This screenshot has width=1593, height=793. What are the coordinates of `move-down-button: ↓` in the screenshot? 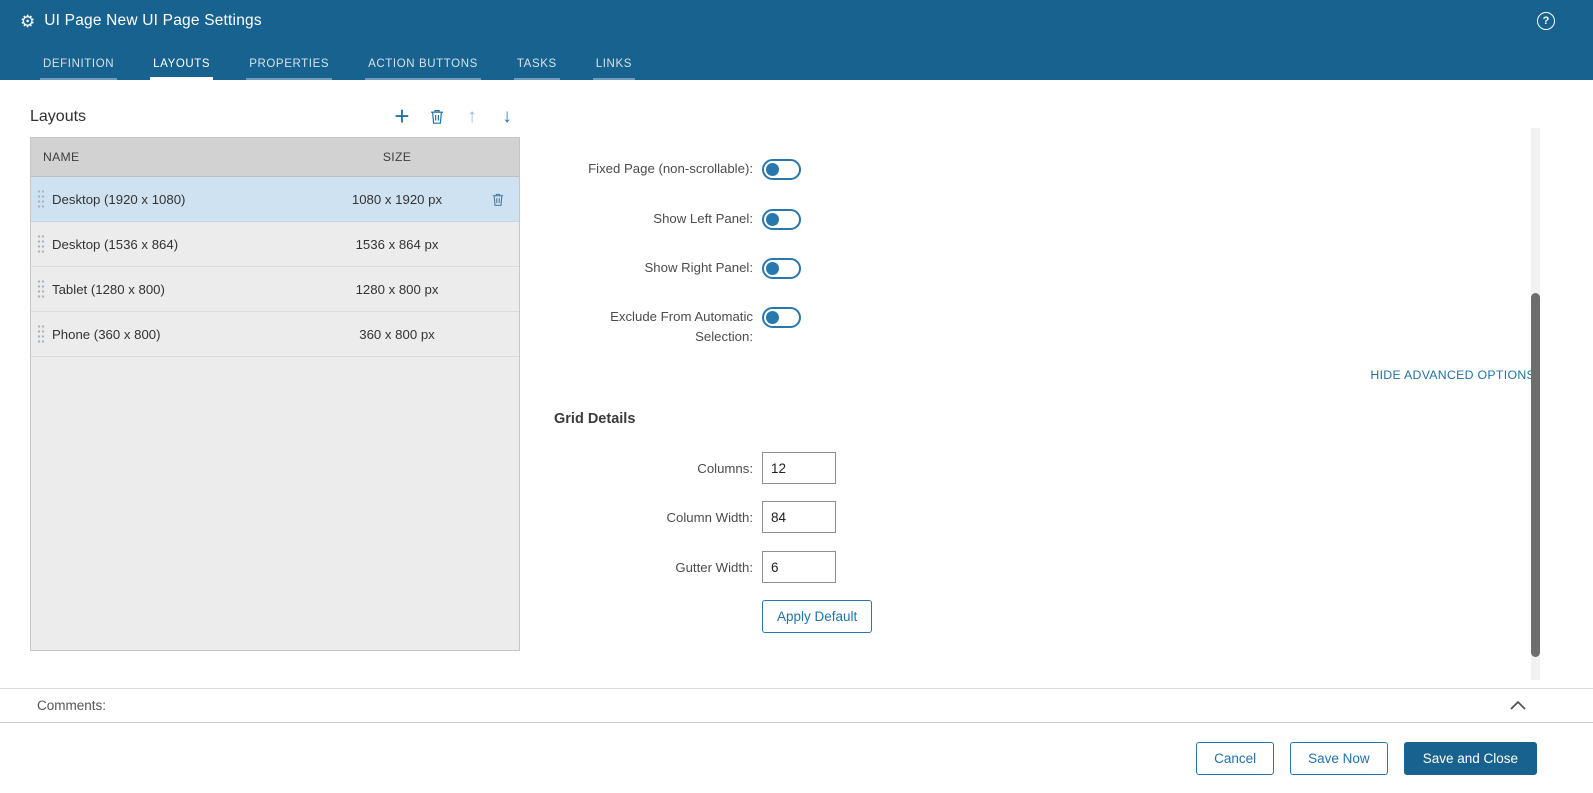 It's located at (507, 116).